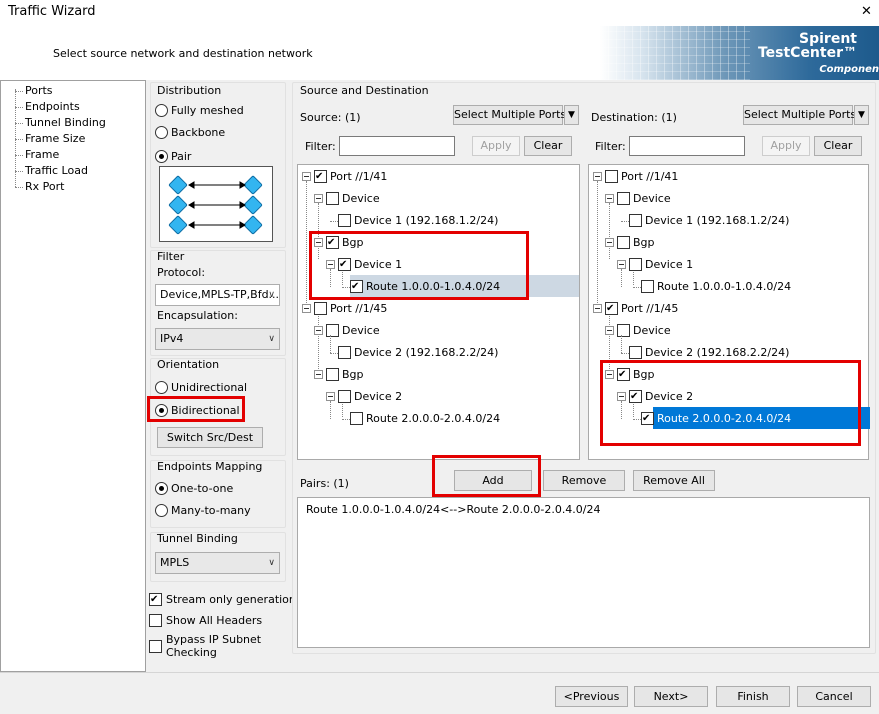  I want to click on source-select-multiple-ports-button: Select Multiple Ports, so click(509, 115).